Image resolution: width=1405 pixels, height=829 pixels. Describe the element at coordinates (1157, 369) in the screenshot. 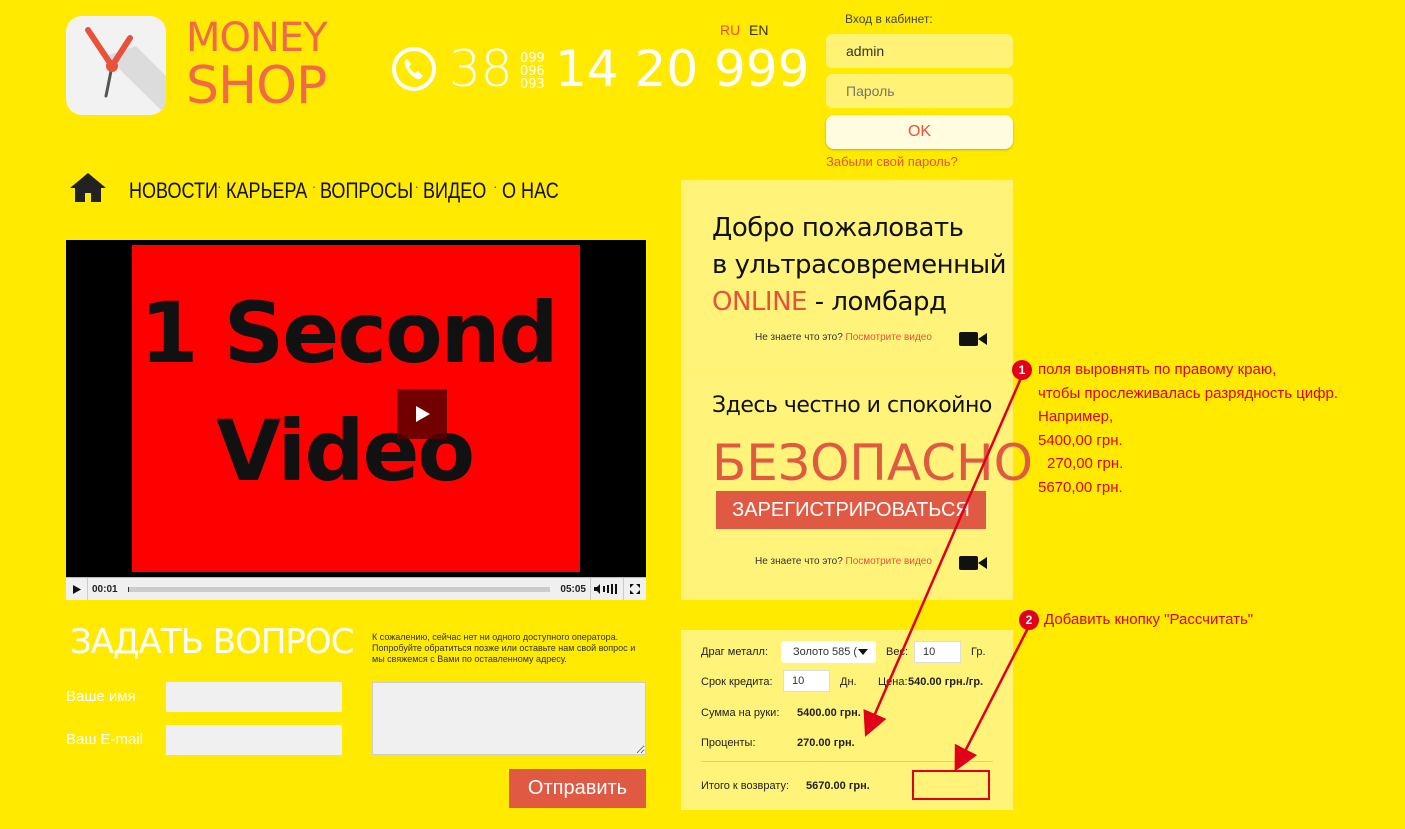

I see `annotation-line: поля выровнять по правому краю,` at that location.